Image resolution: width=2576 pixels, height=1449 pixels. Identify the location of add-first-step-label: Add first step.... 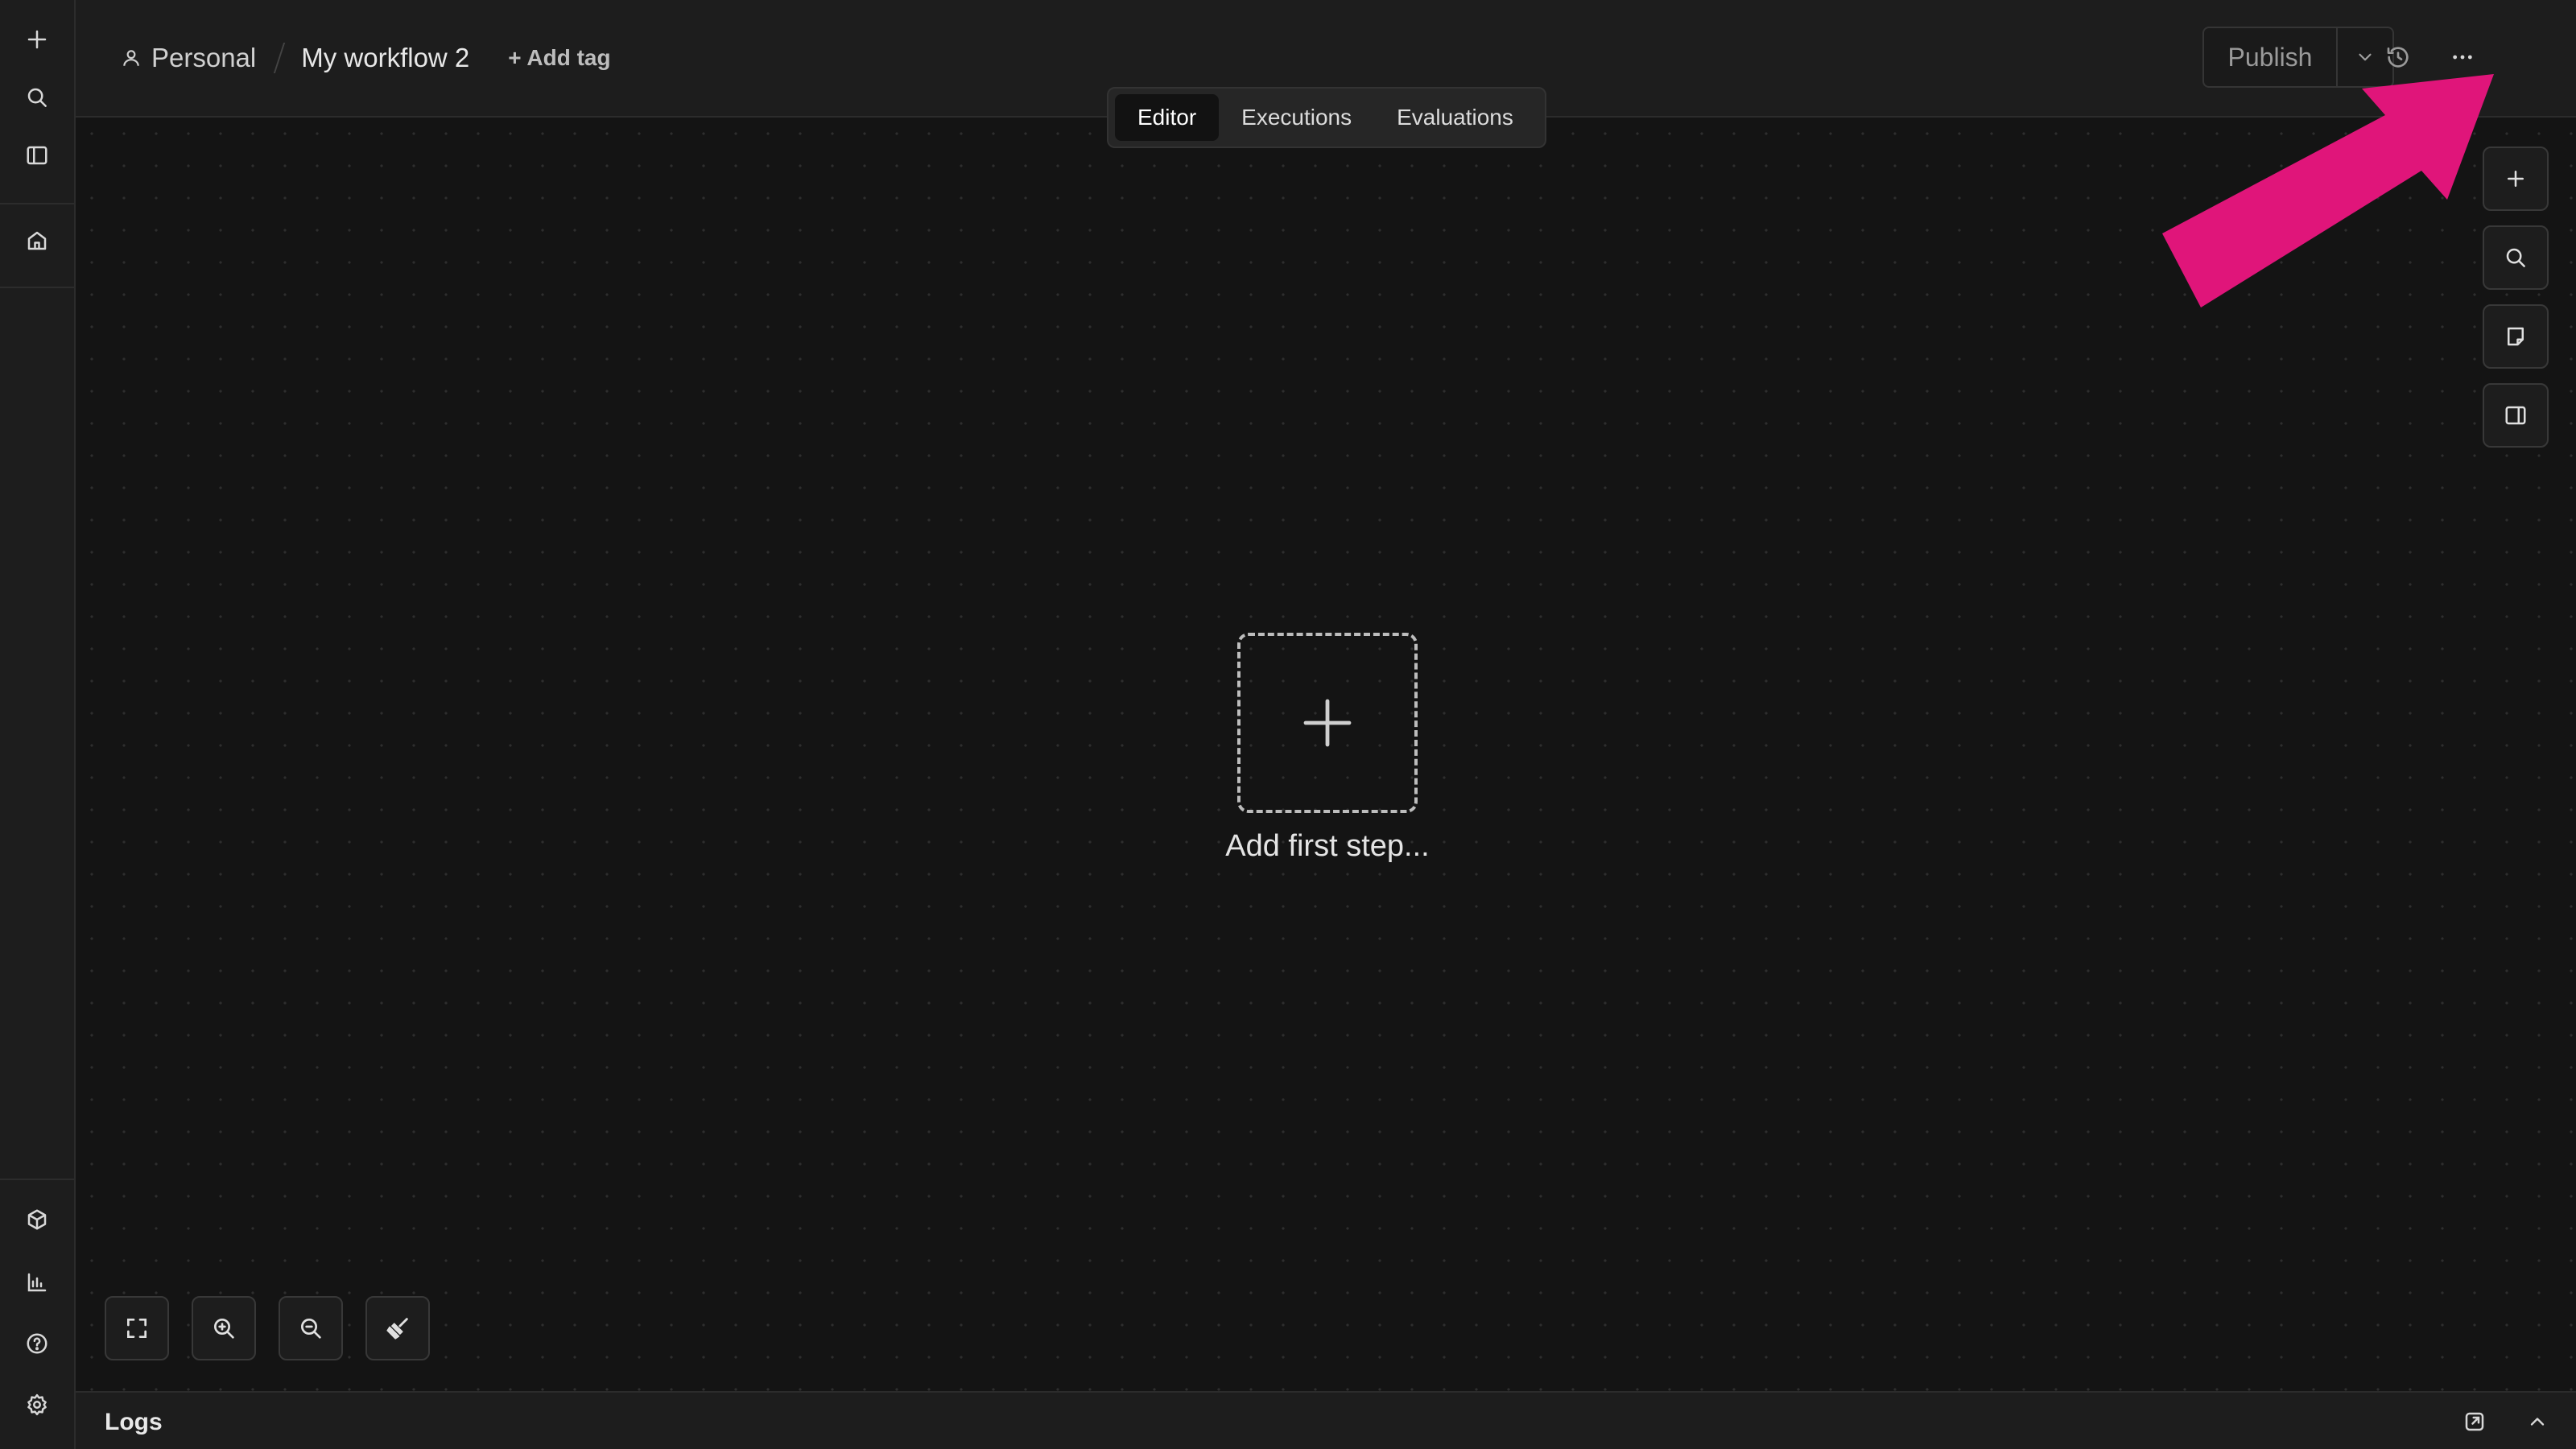
(1327, 846).